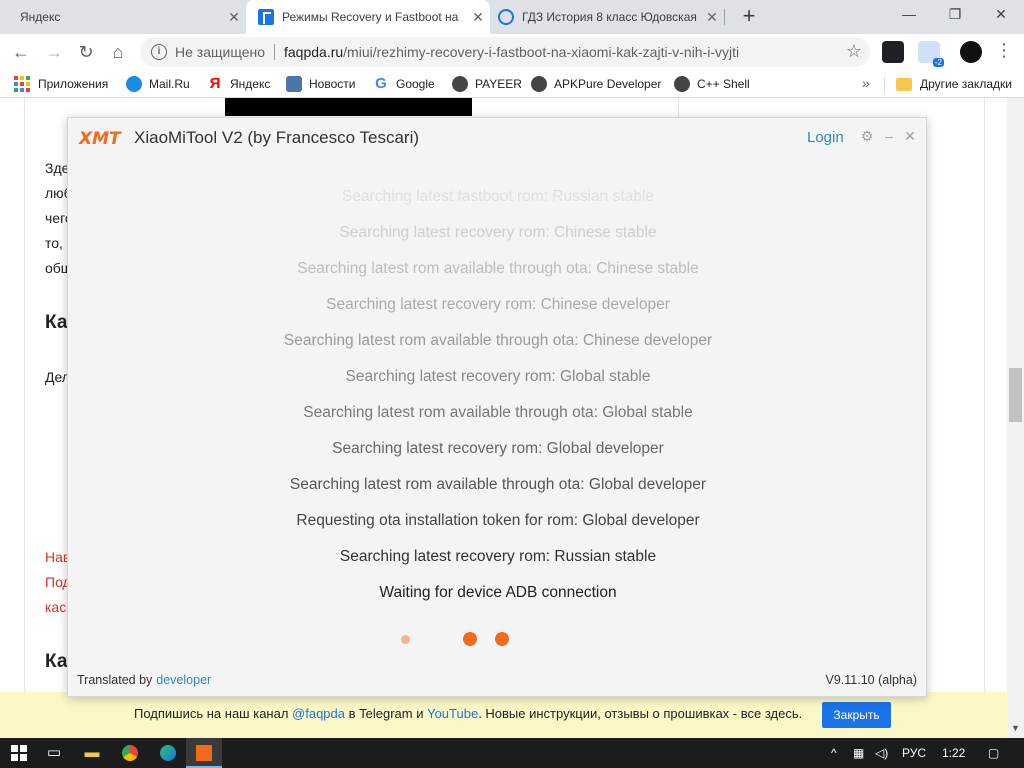  I want to click on close-window-button: ✕, so click(1001, 15).